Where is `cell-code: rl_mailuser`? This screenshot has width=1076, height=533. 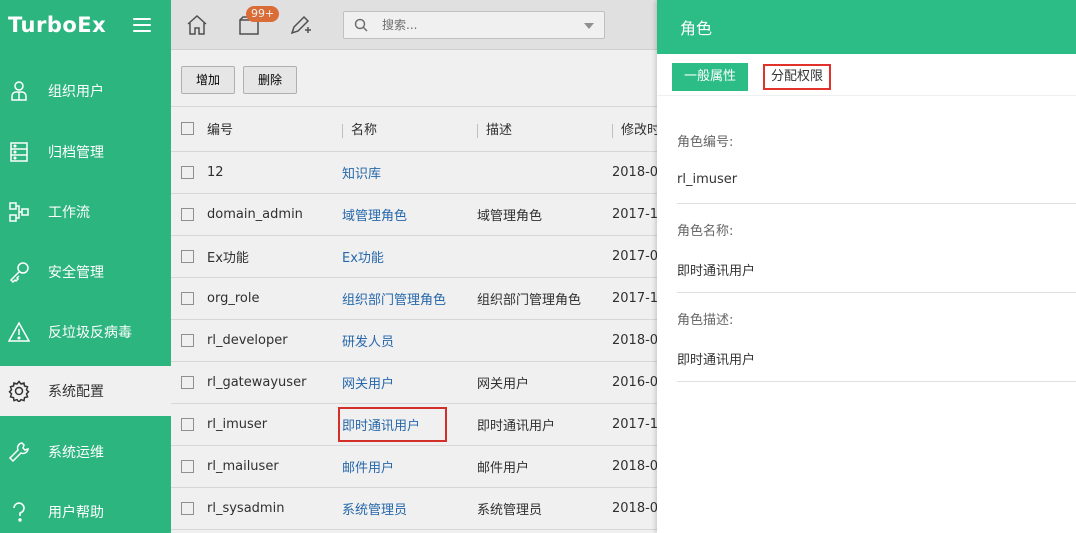
cell-code: rl_mailuser is located at coordinates (274, 466).